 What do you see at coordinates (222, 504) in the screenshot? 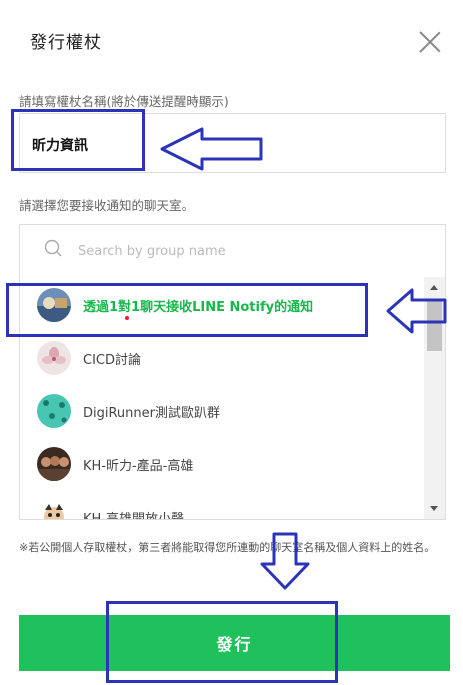
I see `chatroom-item-kh-open: KH-高雄開放小聲` at bounding box center [222, 504].